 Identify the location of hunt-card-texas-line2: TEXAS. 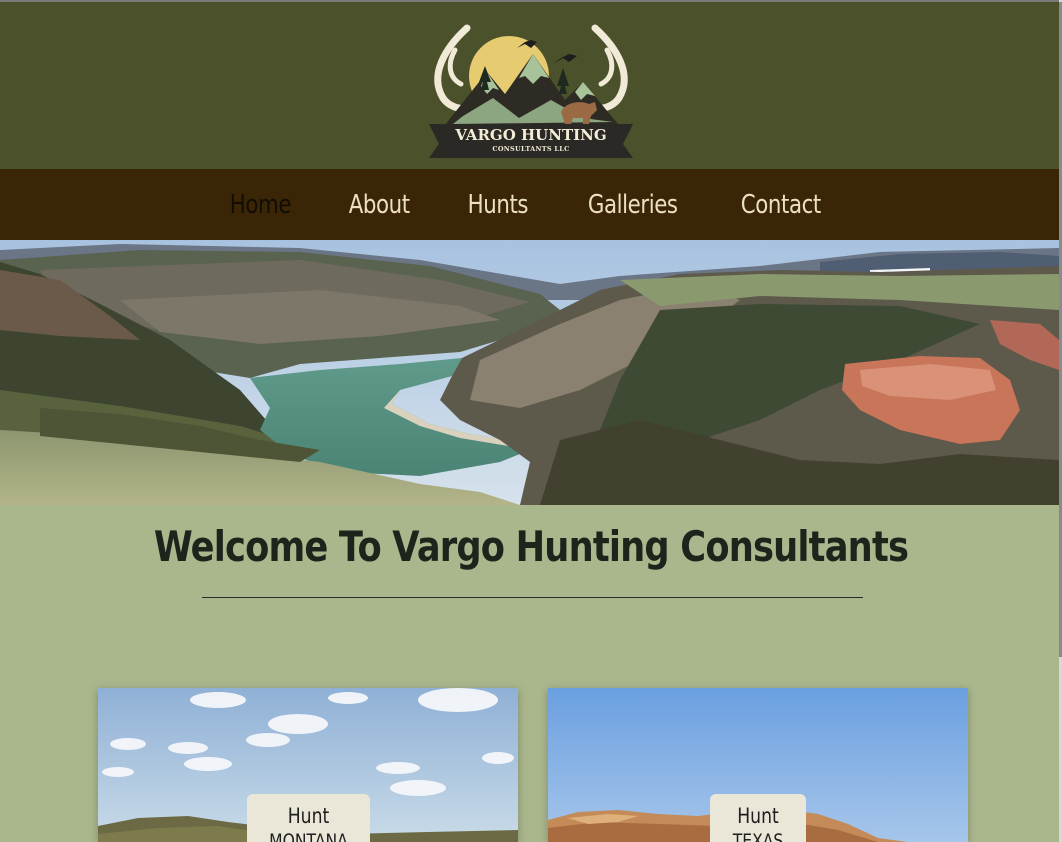
(758, 836).